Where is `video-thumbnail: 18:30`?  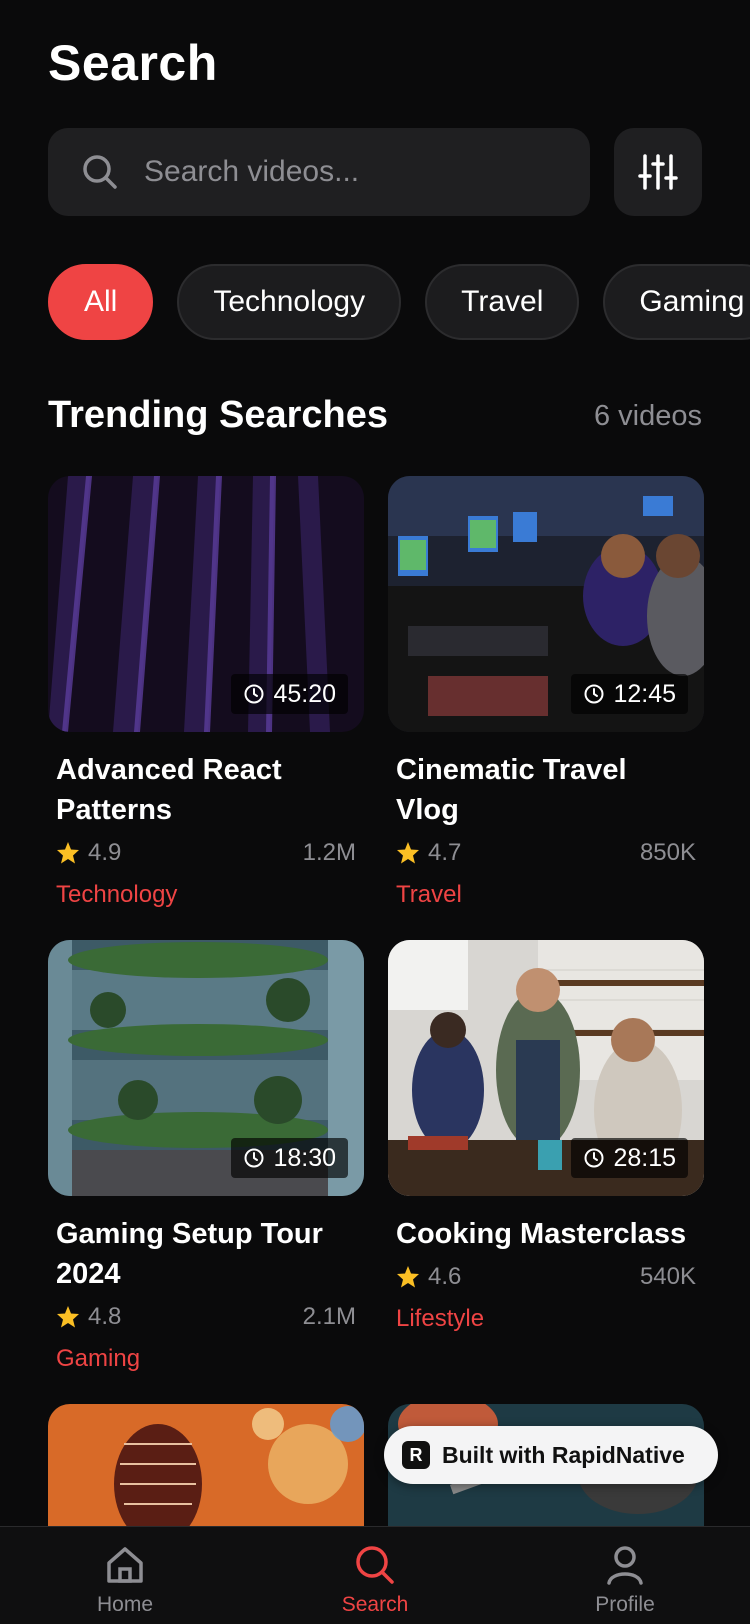 video-thumbnail: 18:30 is located at coordinates (206, 1068).